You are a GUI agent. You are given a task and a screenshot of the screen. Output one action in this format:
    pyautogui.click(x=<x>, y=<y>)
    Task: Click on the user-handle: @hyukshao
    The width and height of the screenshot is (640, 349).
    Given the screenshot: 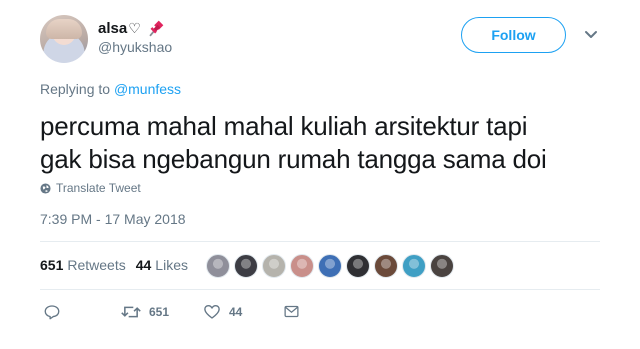 What is the action you would take?
    pyautogui.click(x=135, y=47)
    